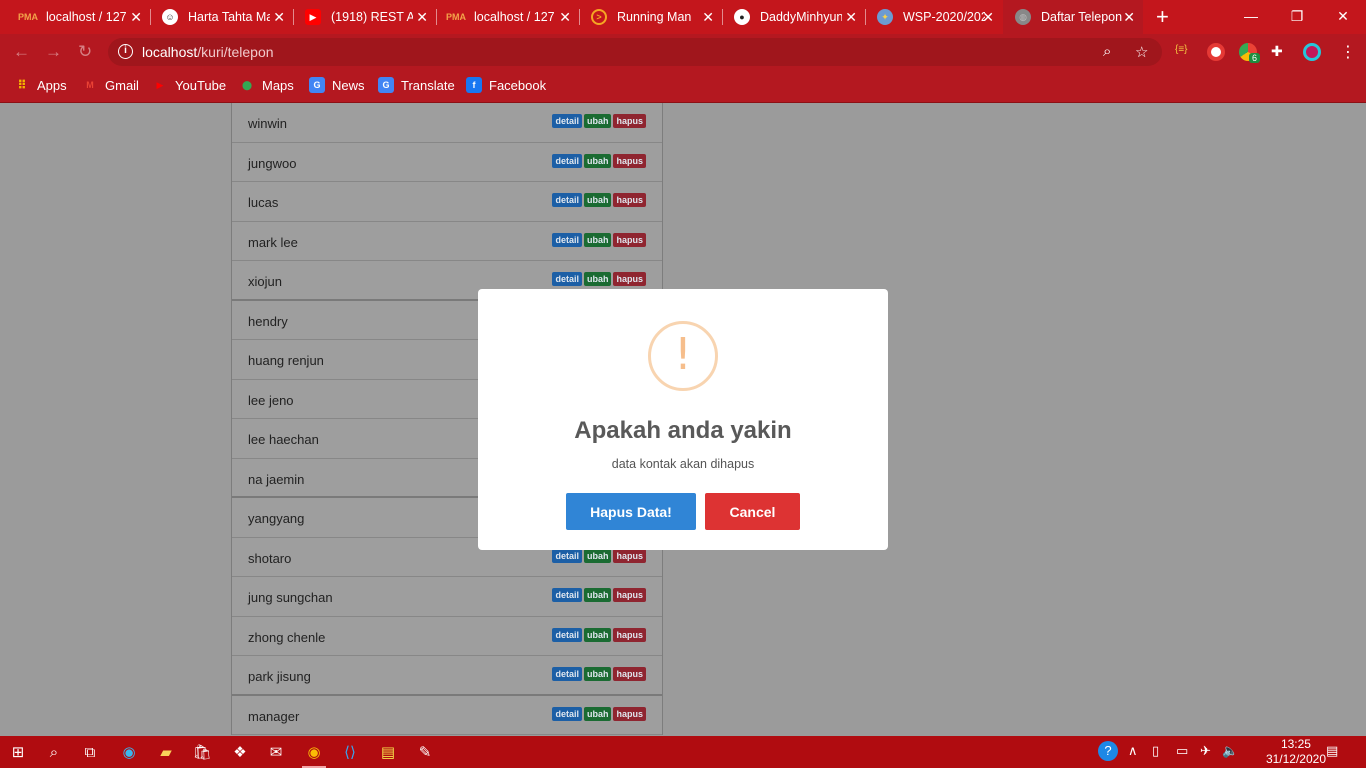  Describe the element at coordinates (752, 511) in the screenshot. I see `cancel-button: Cancel` at that location.